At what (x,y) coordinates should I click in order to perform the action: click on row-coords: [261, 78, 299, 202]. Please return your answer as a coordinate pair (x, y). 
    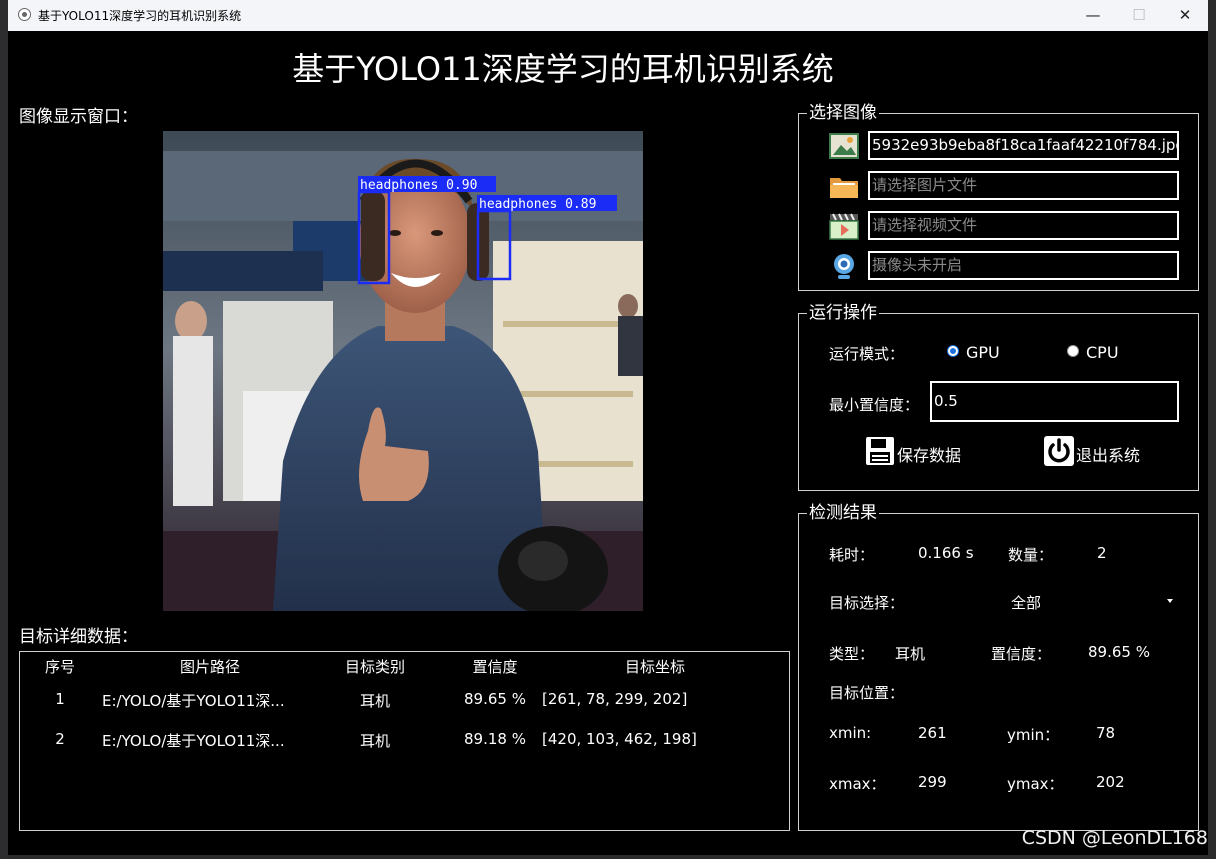
    Looking at the image, I should click on (615, 699).